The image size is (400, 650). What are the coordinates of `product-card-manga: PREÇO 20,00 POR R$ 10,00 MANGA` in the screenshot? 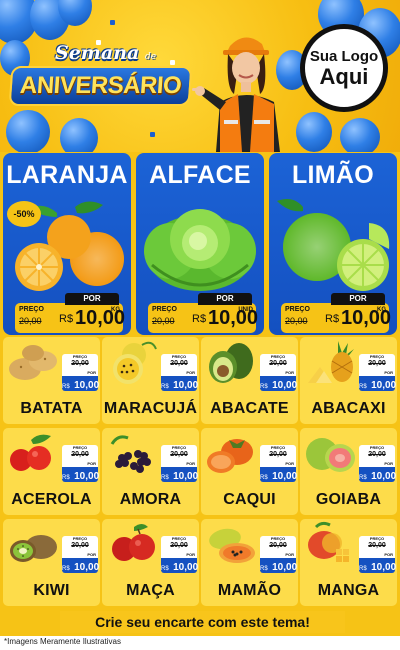 It's located at (348, 562).